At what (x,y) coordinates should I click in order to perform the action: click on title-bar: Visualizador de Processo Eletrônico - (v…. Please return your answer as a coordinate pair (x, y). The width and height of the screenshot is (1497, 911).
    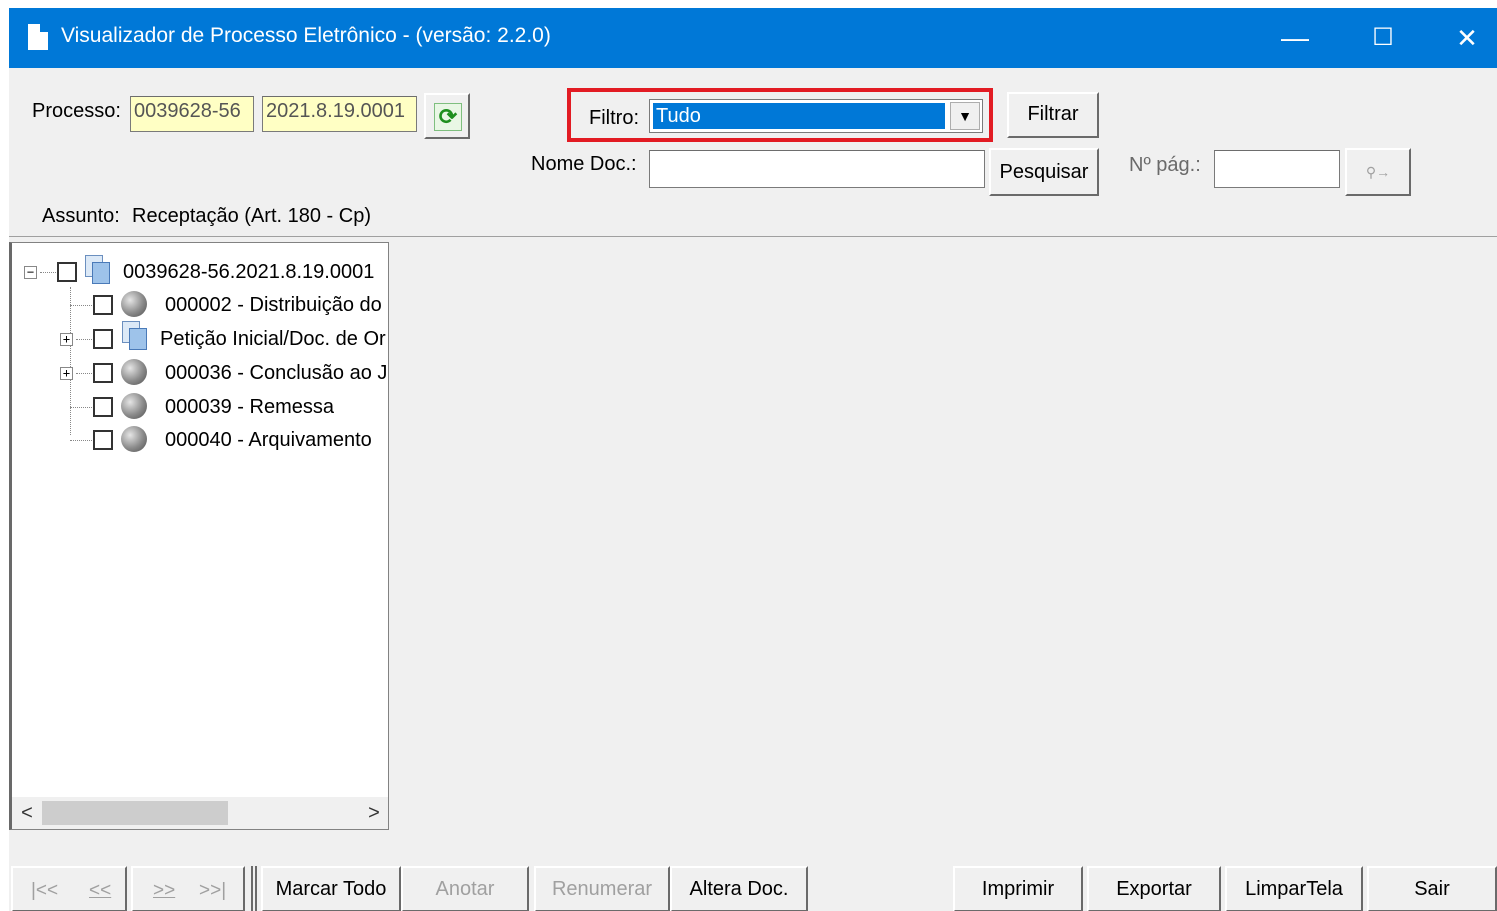
    Looking at the image, I should click on (753, 38).